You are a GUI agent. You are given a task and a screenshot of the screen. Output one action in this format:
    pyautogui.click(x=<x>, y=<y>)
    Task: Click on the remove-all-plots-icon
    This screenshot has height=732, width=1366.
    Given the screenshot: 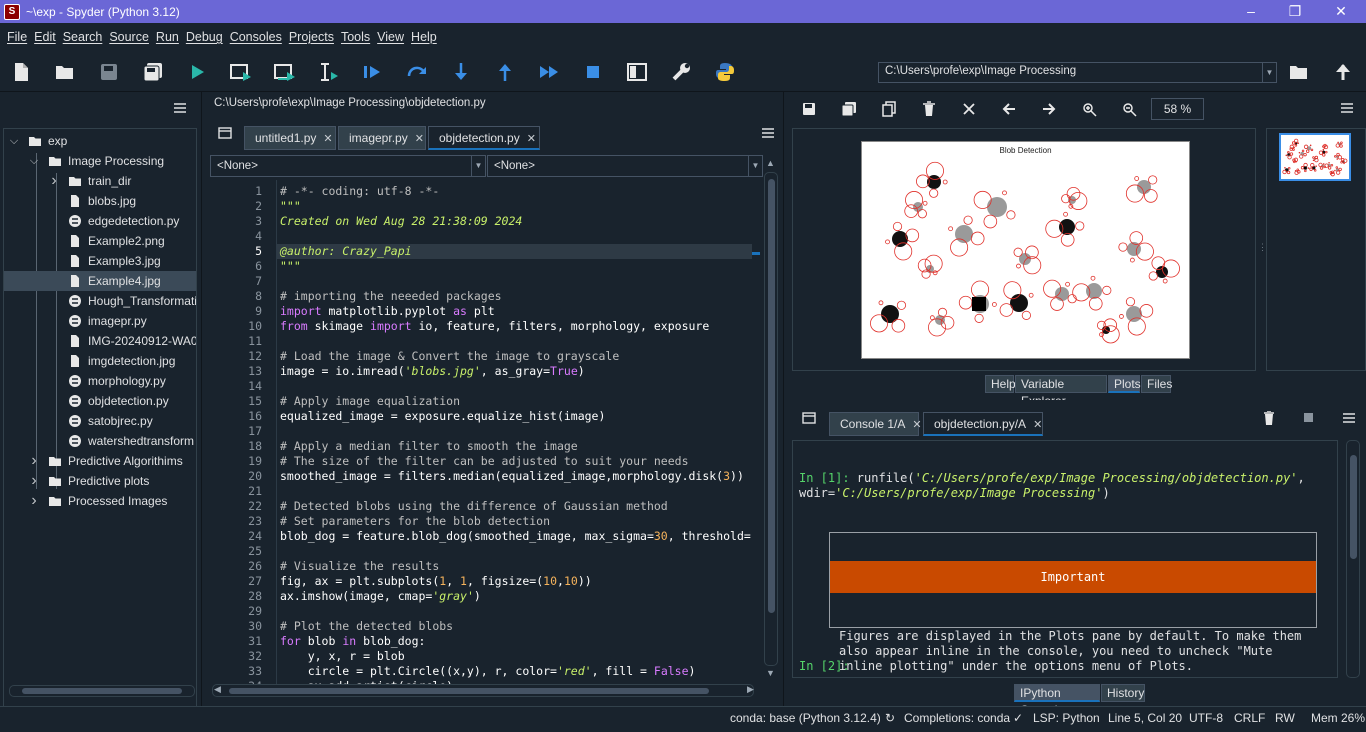 What is the action you would take?
    pyautogui.click(x=969, y=109)
    